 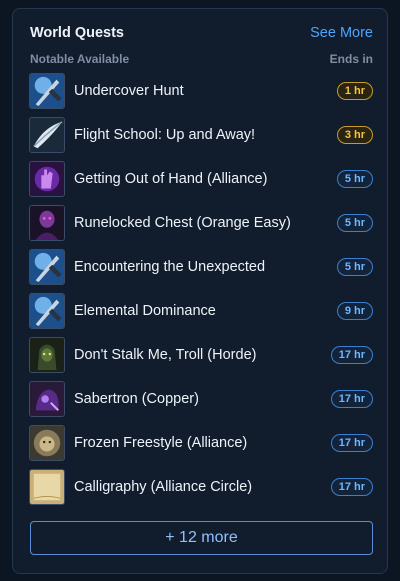 What do you see at coordinates (354, 135) in the screenshot?
I see `time-badge: 3 hr` at bounding box center [354, 135].